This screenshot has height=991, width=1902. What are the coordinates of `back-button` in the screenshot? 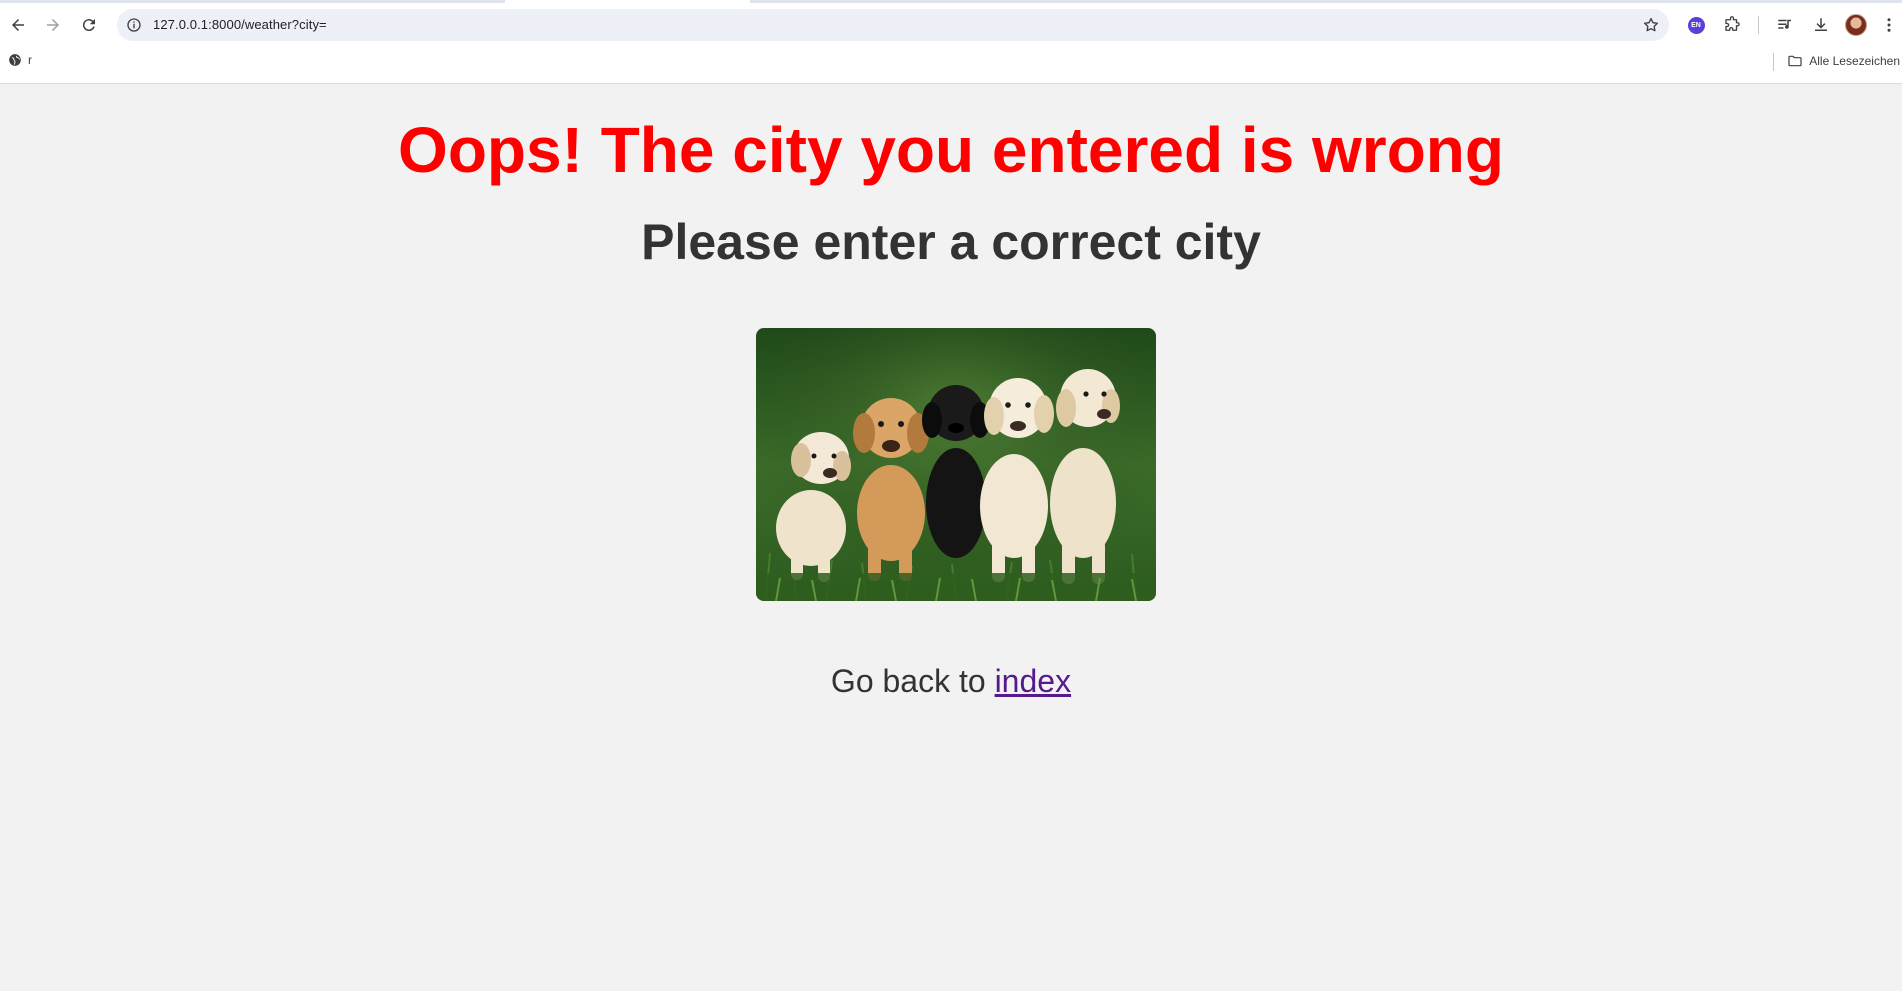 It's located at (18, 25).